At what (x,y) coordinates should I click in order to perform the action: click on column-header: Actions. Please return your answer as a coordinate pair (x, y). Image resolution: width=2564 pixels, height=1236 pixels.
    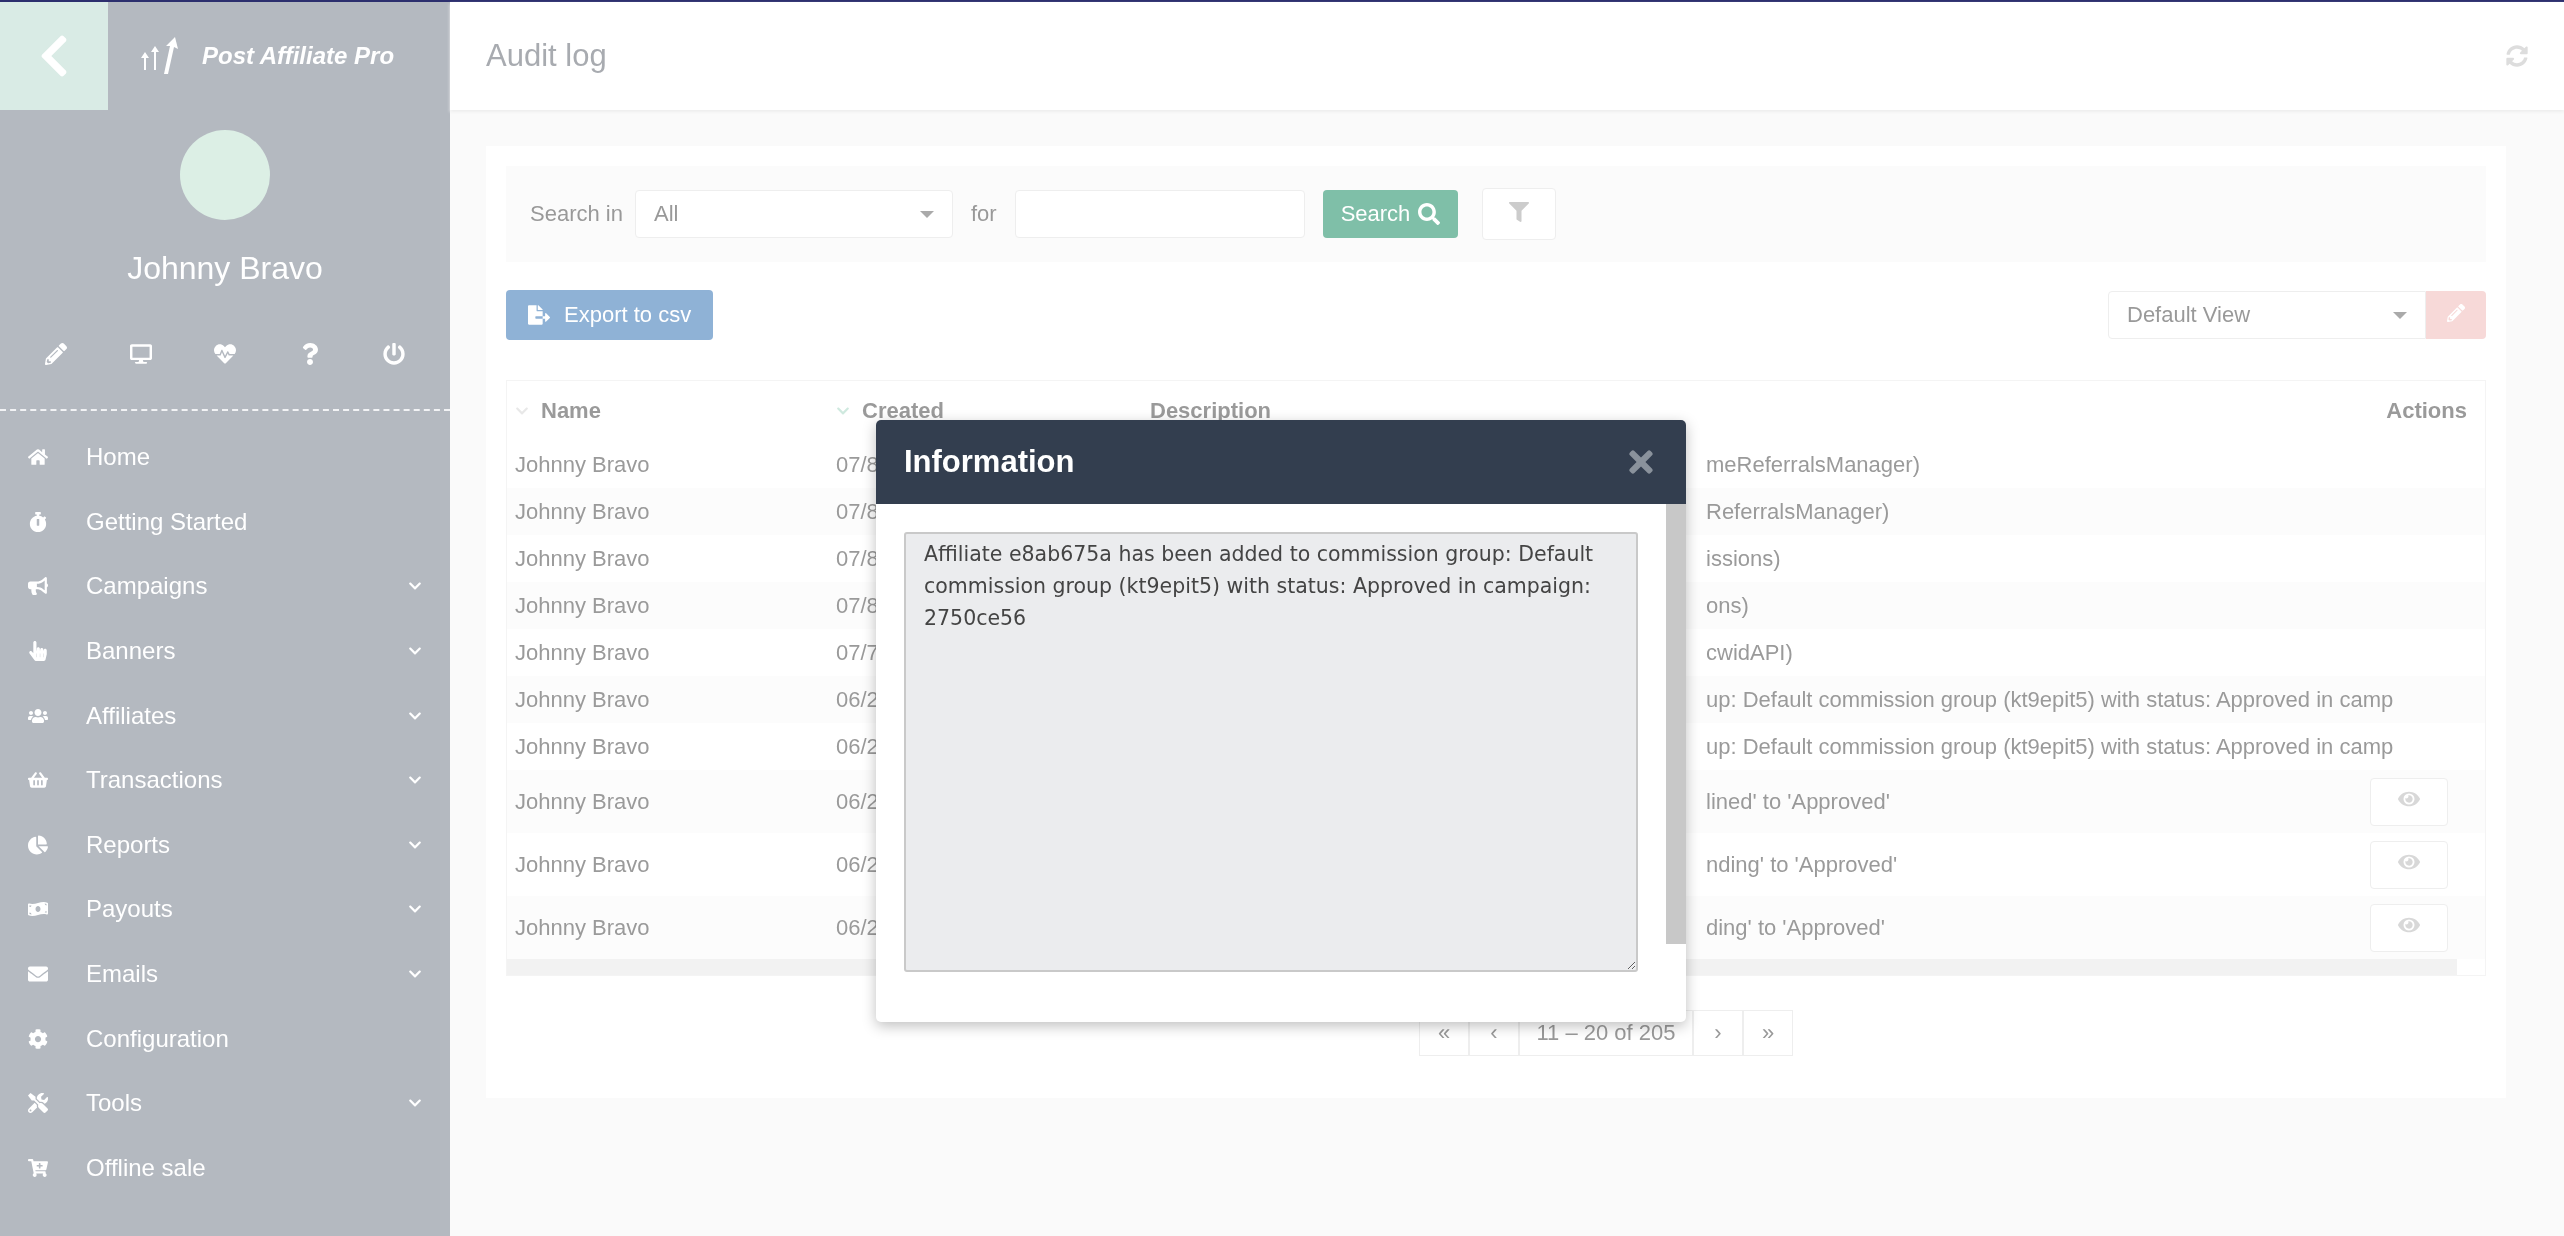
    Looking at the image, I should click on (2427, 411).